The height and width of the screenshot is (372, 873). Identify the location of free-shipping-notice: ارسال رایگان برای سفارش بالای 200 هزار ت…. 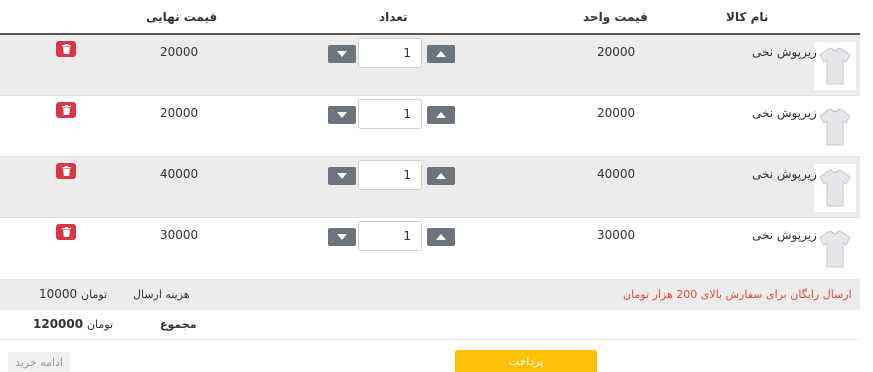
(737, 294).